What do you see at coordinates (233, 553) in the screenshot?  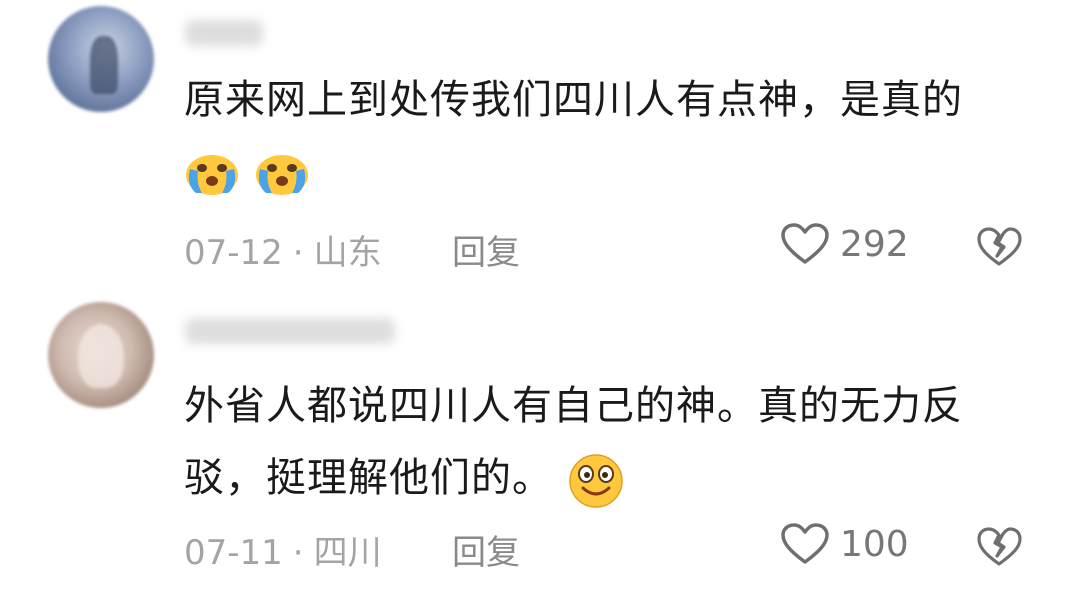 I see `comment-date: 07-11` at bounding box center [233, 553].